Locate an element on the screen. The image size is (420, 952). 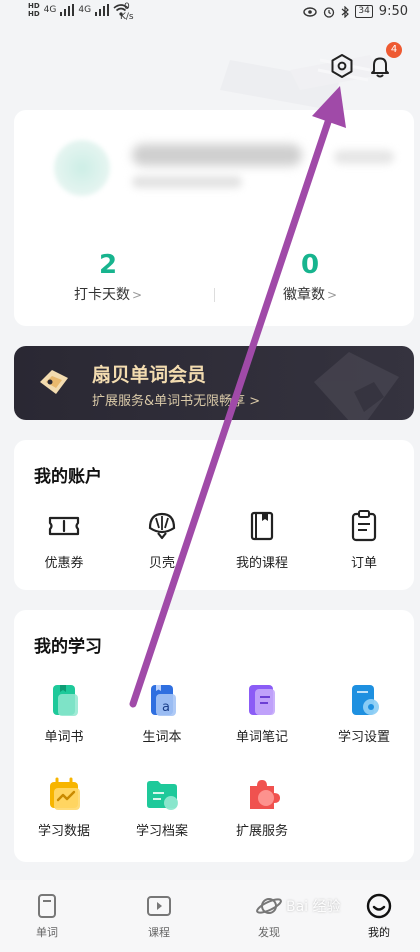
shell-item: 贝壳 is located at coordinates (162, 538).